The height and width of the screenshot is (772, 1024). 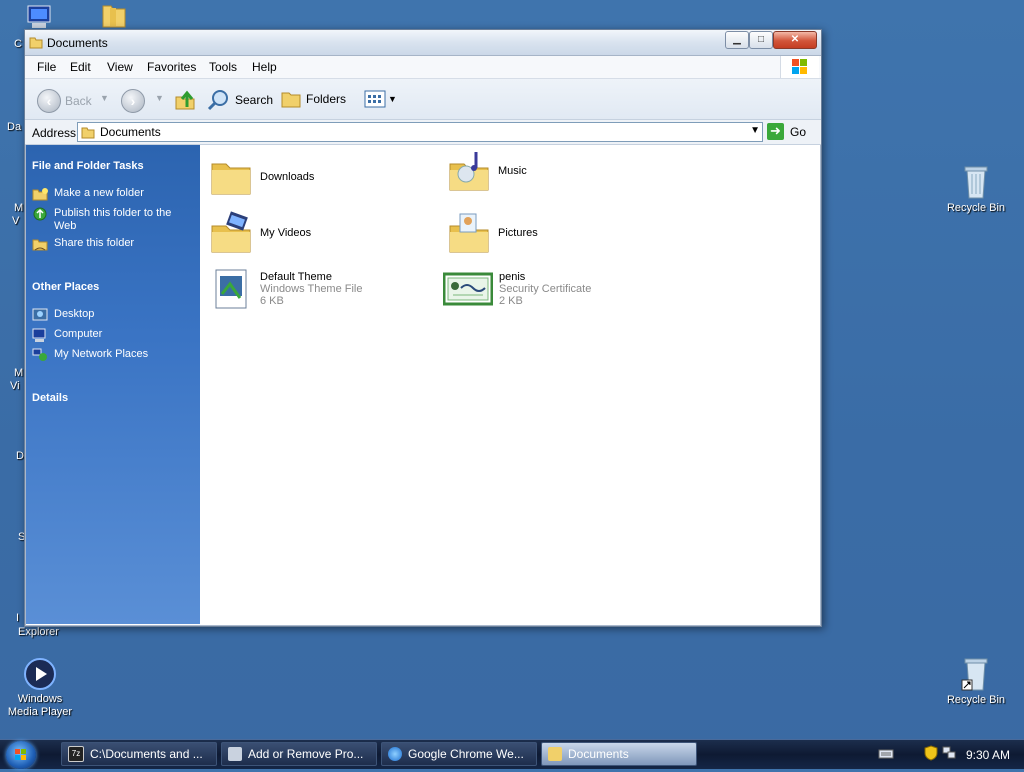 I want to click on menu-help: Help, so click(x=264, y=67).